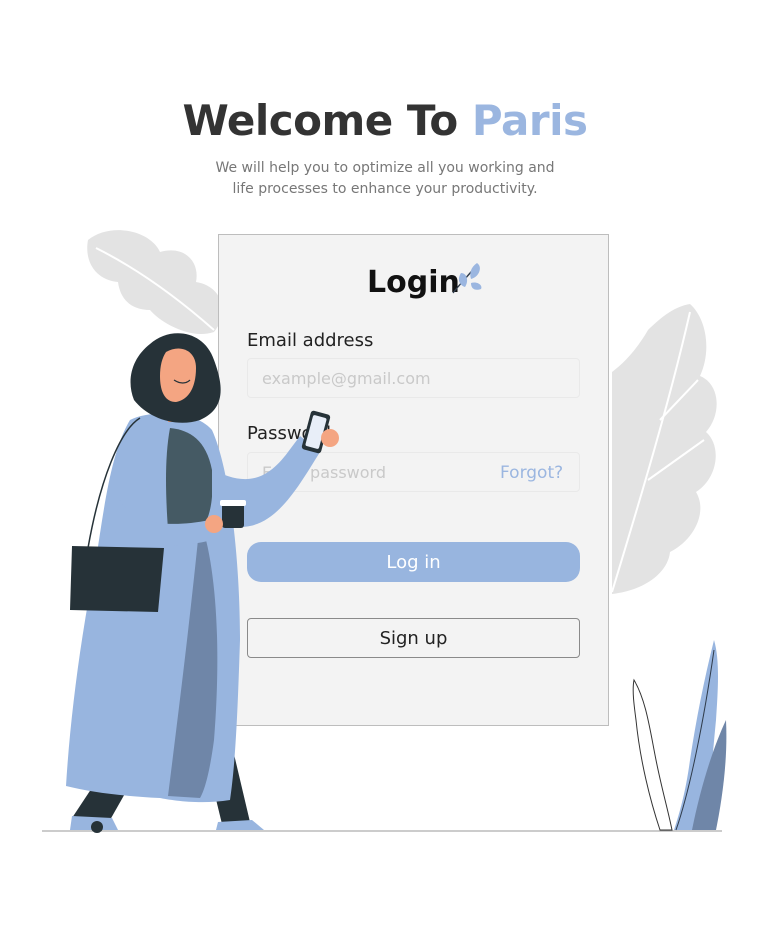 Image resolution: width=770 pixels, height=927 pixels. I want to click on login-button: Log in, so click(413, 562).